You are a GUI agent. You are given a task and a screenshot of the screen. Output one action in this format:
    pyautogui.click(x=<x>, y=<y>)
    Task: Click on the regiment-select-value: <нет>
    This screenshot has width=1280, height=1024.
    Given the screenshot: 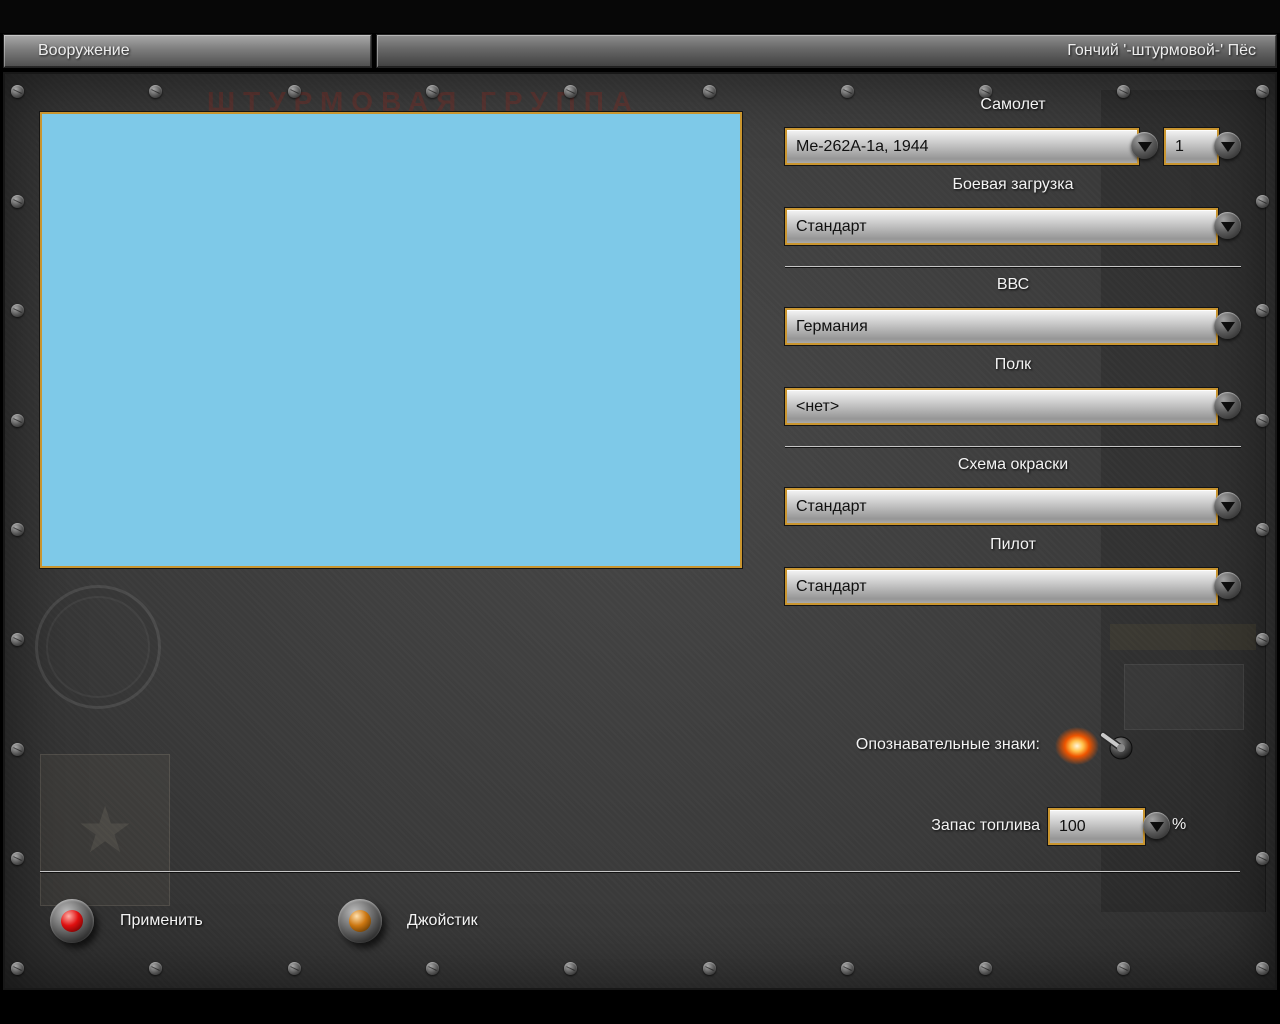 What is the action you would take?
    pyautogui.click(x=818, y=406)
    